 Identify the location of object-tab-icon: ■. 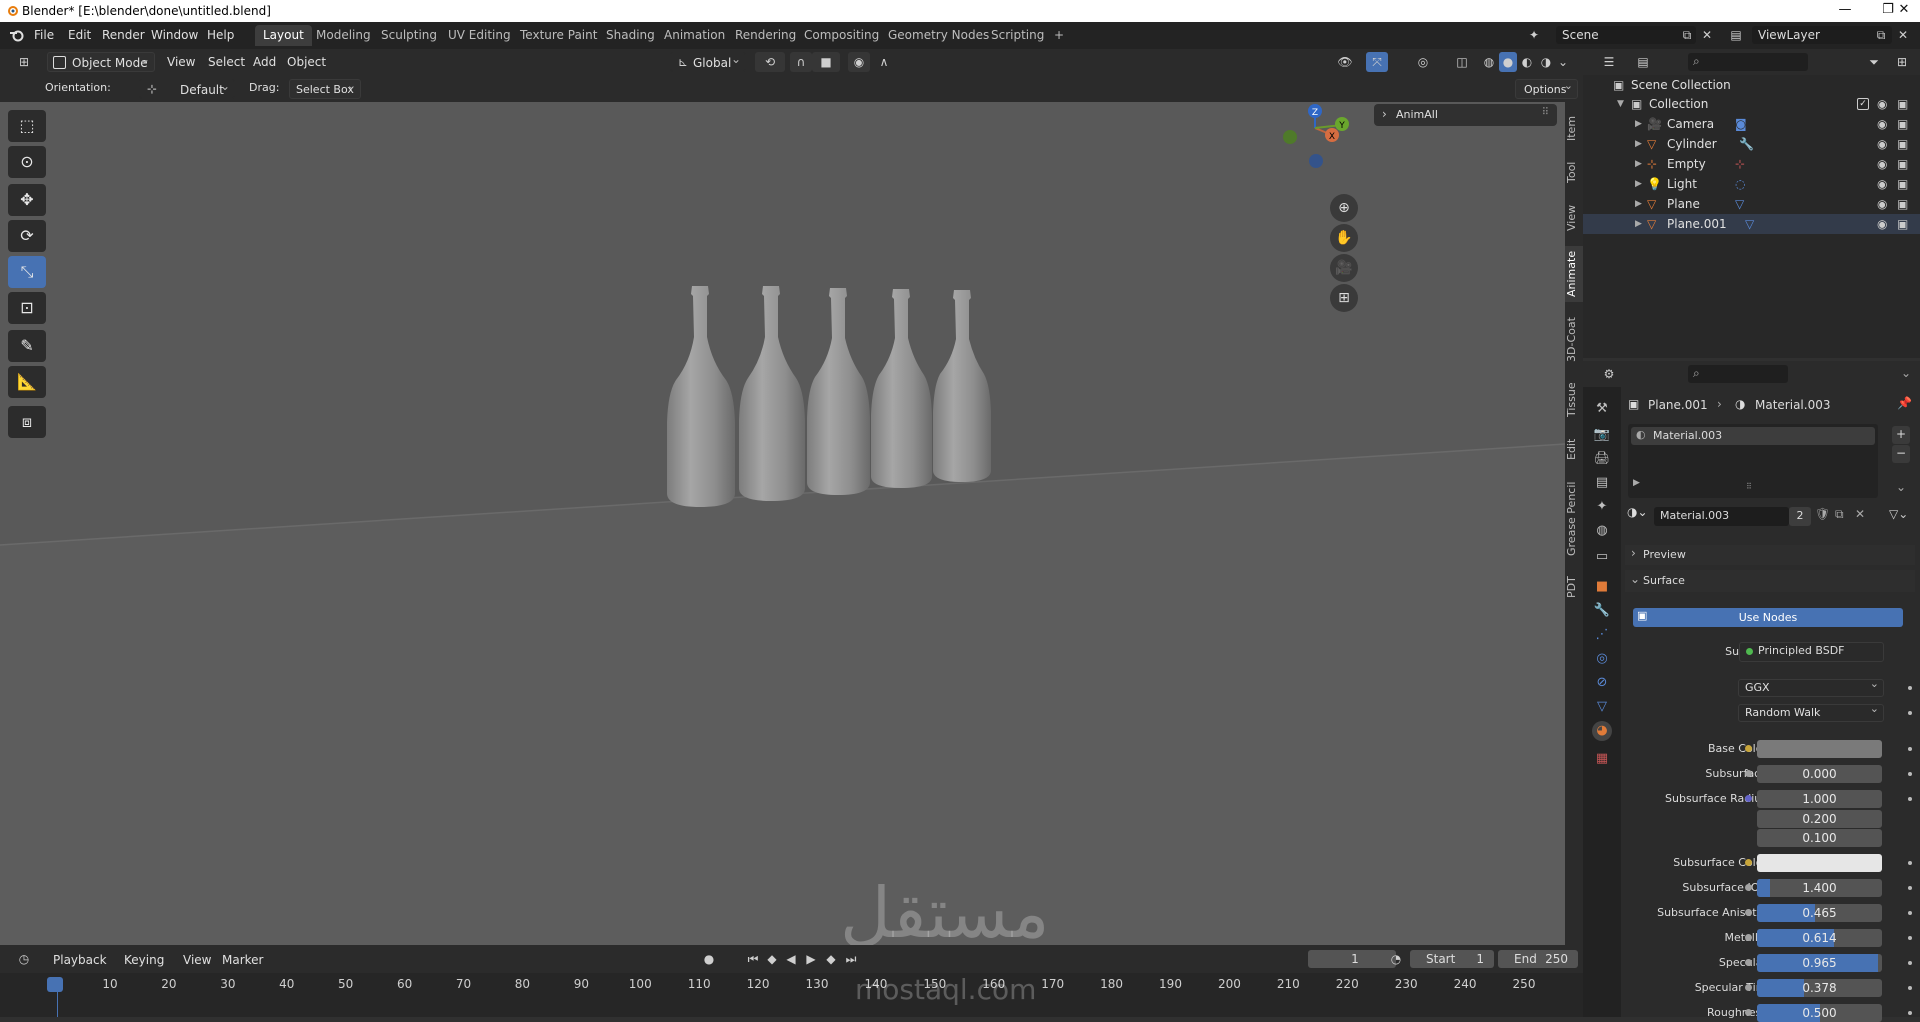
(1602, 587).